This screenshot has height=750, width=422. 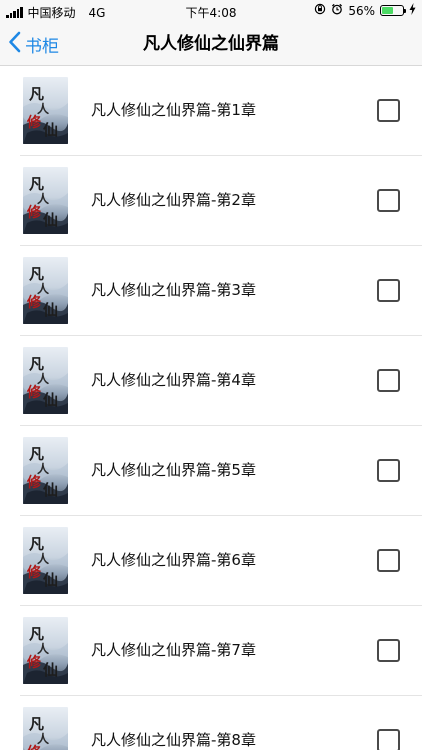 I want to click on status-right: 56%, so click(x=365, y=10).